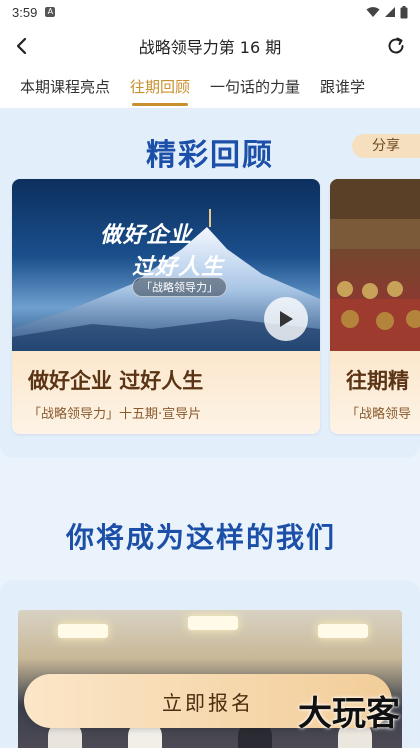 This screenshot has height=748, width=420. I want to click on refresh-icon, so click(396, 45).